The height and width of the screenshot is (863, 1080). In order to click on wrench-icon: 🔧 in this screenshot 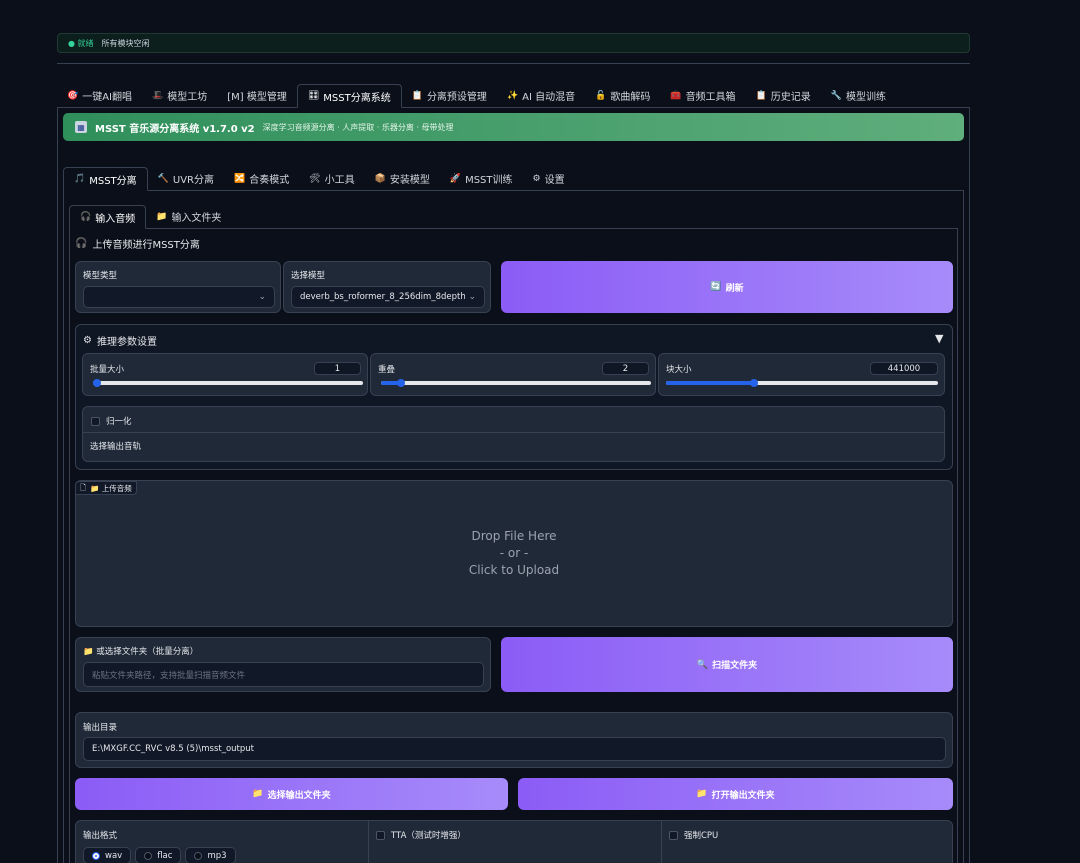, I will do `click(836, 95)`.